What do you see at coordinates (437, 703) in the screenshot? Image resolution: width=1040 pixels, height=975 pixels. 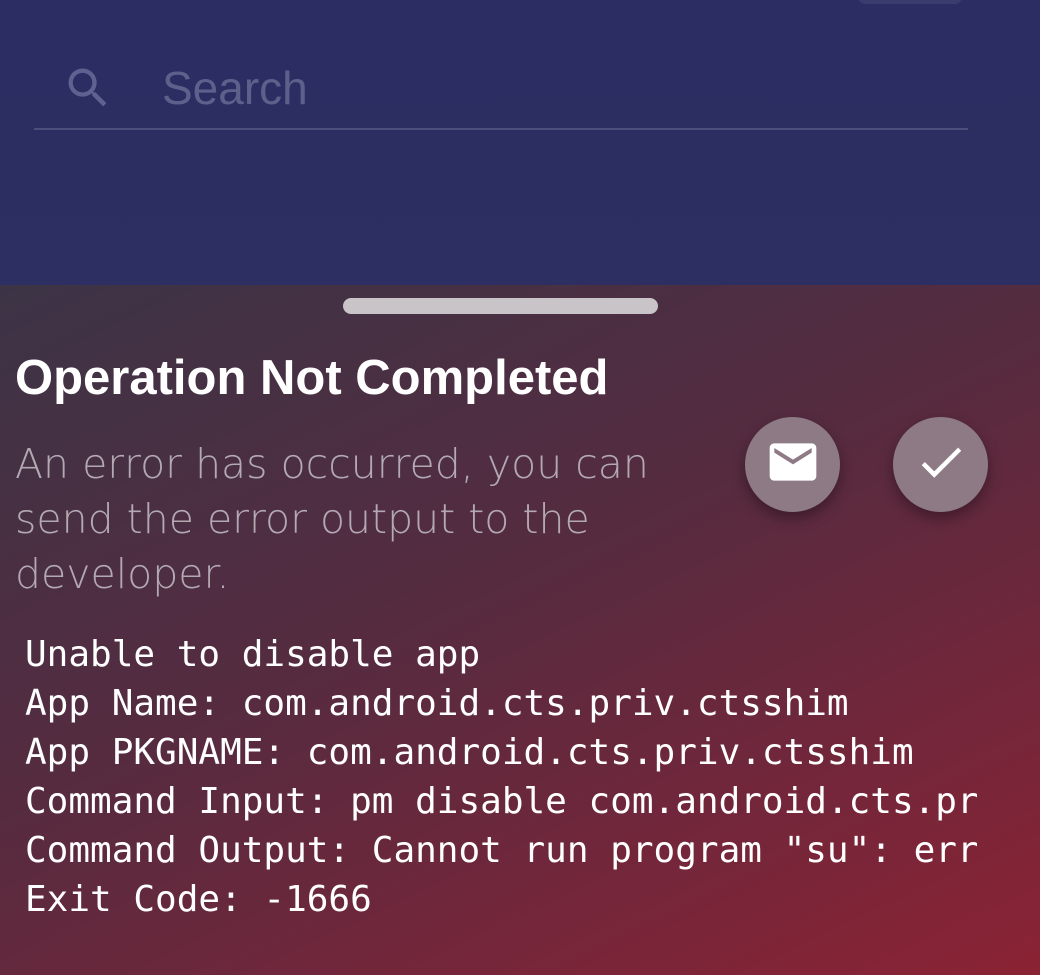 I see `output-line: App Name: com.android.cts.priv.ctsshim` at bounding box center [437, 703].